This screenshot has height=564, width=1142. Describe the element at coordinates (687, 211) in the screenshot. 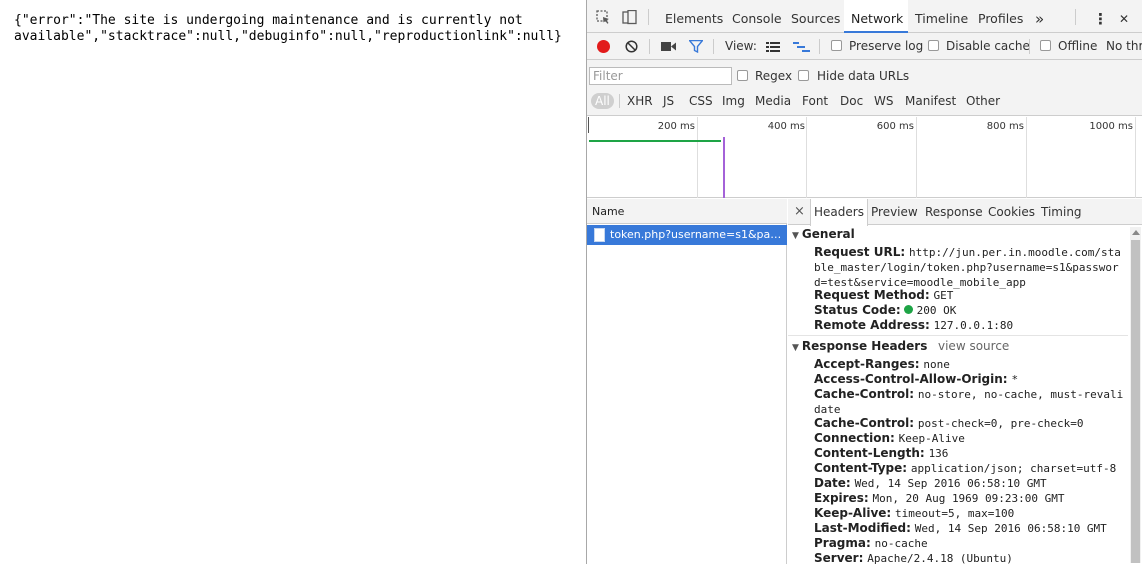

I see `column-header-name: Name` at that location.